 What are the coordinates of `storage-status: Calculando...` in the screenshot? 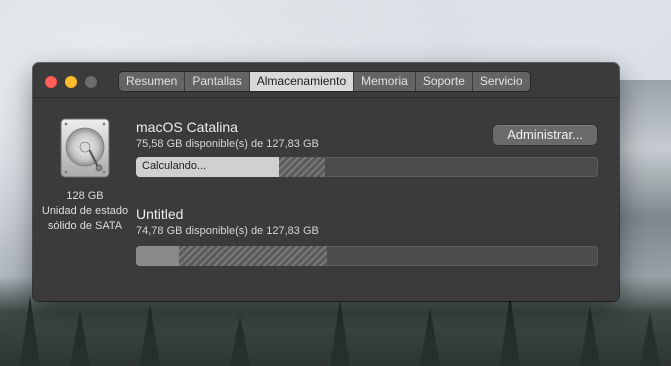 It's located at (174, 166).